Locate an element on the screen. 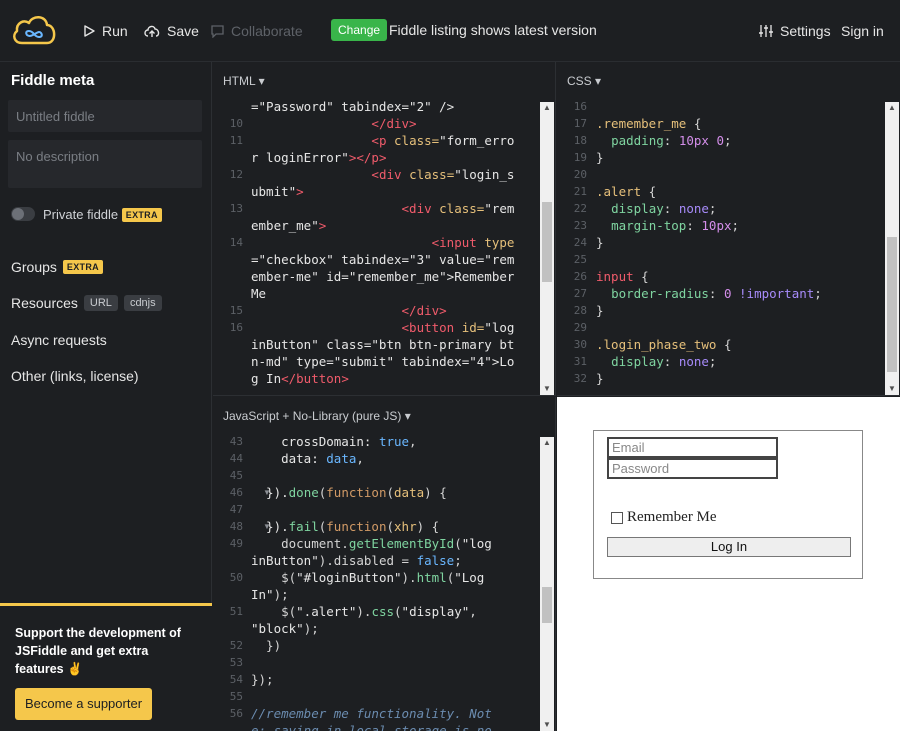 This screenshot has width=900, height=731. line-number: 43 is located at coordinates (236, 441).